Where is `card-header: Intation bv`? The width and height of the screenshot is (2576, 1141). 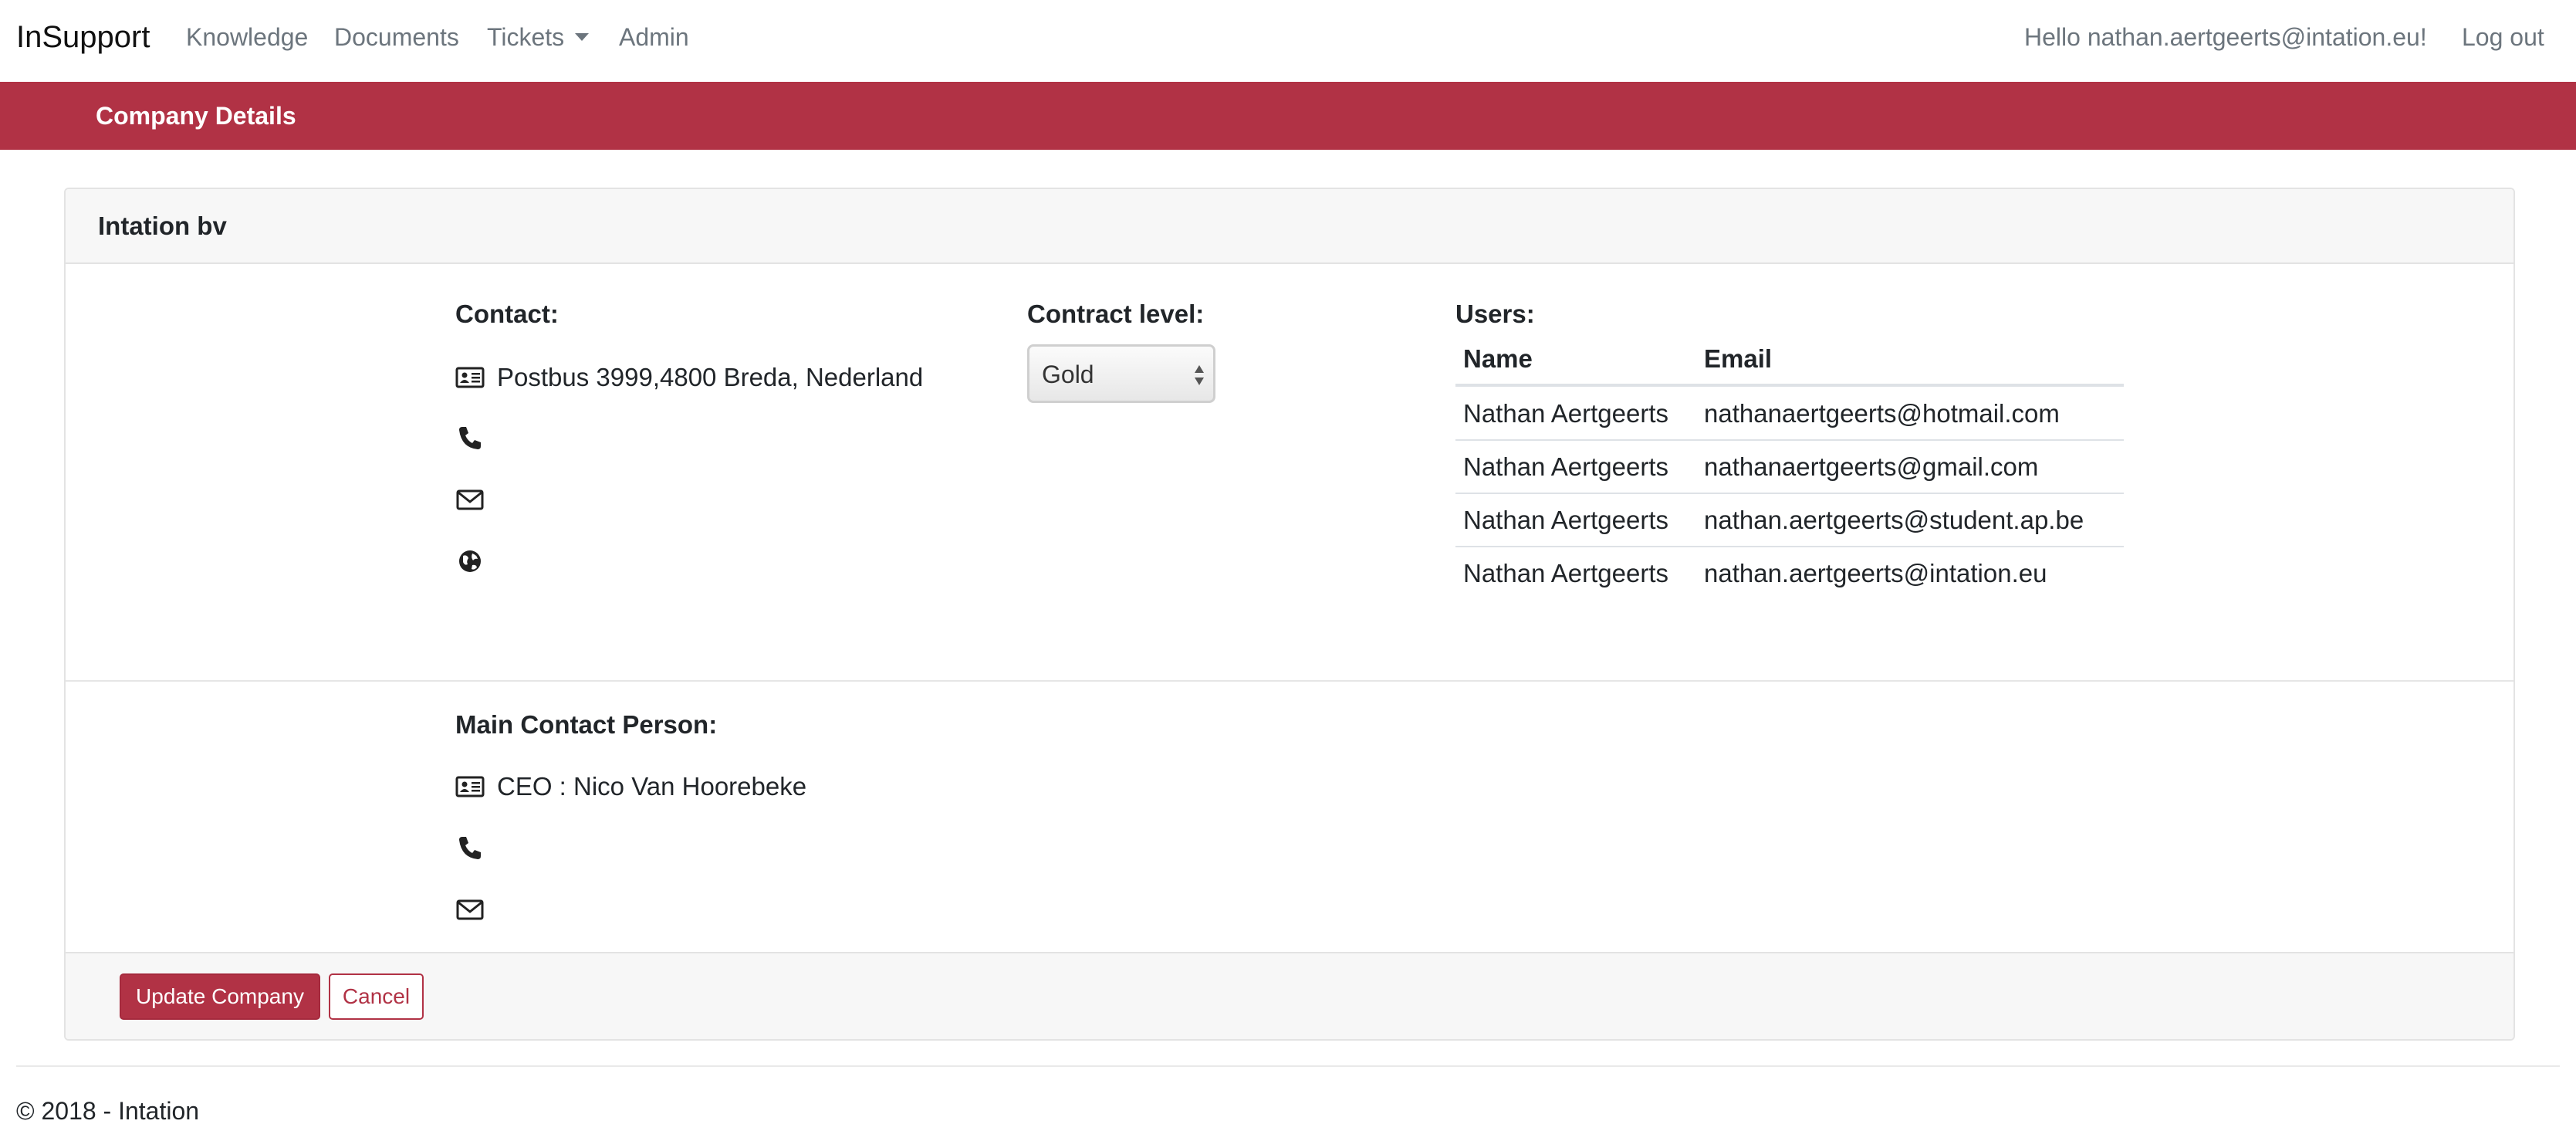
card-header: Intation bv is located at coordinates (1289, 226).